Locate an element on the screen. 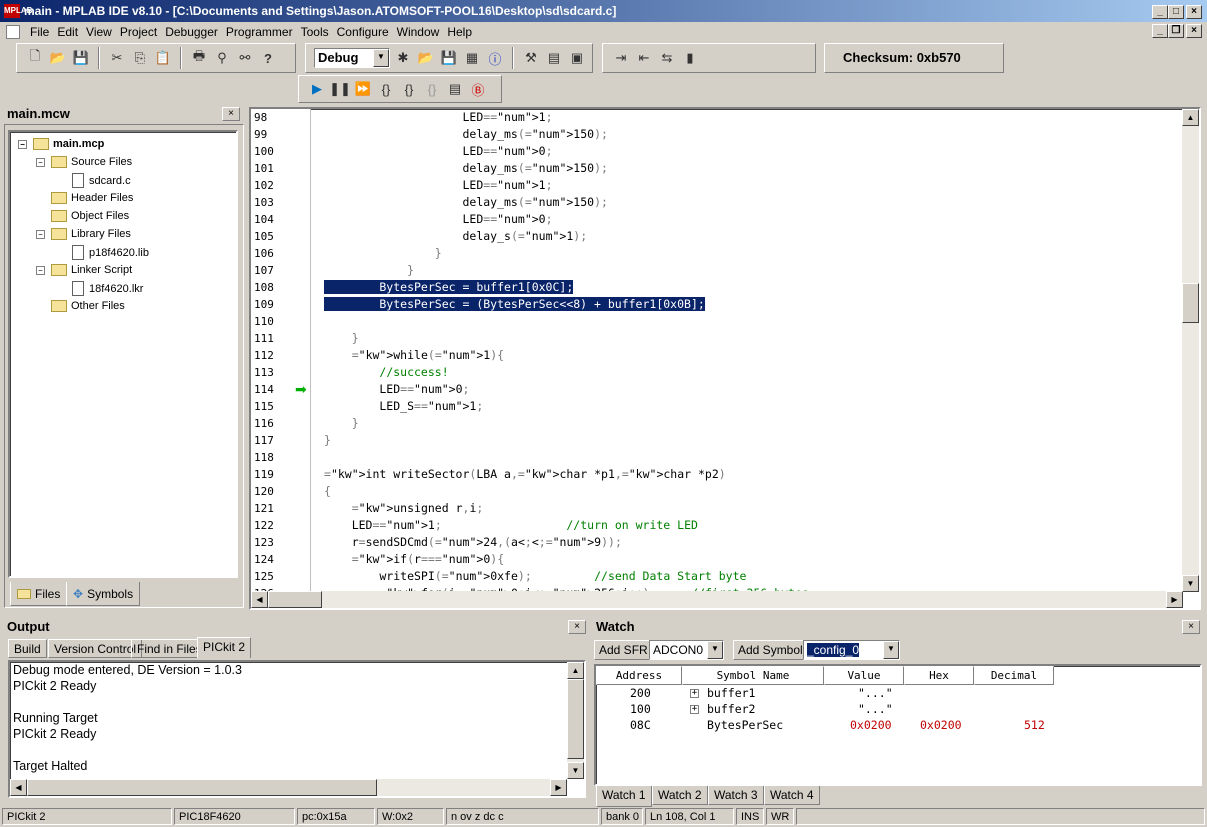 The width and height of the screenshot is (1207, 827). erase-device-icon: ▮ is located at coordinates (690, 58).